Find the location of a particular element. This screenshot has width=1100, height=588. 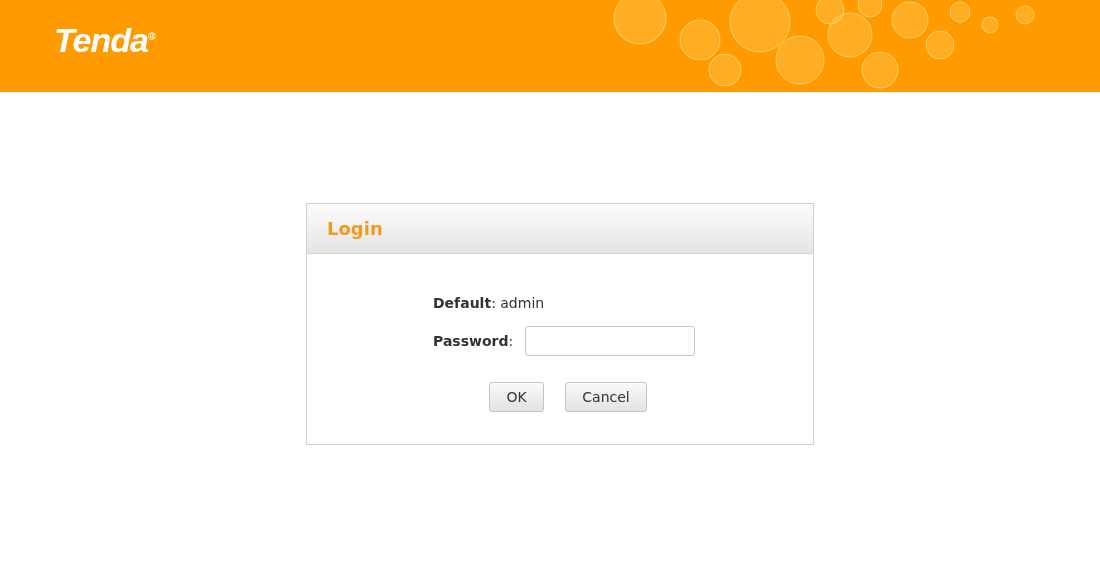

password-label: Password: is located at coordinates (474, 341).